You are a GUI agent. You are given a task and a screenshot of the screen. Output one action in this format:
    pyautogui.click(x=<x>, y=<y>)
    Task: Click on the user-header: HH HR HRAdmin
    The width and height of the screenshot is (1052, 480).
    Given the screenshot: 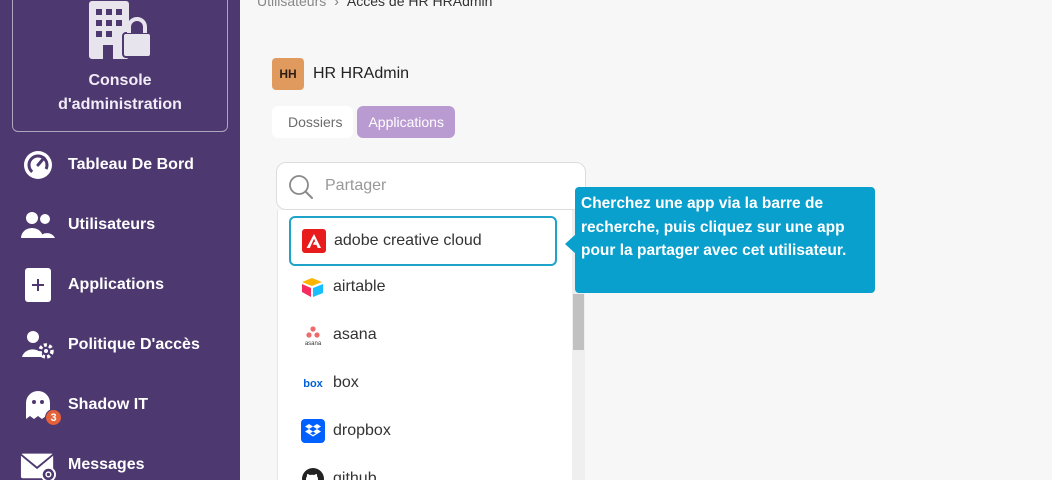 What is the action you would take?
    pyautogui.click(x=340, y=74)
    